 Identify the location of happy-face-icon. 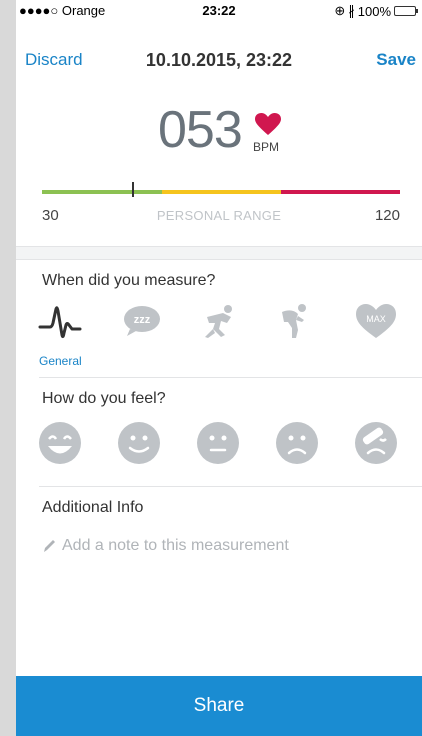
(139, 443).